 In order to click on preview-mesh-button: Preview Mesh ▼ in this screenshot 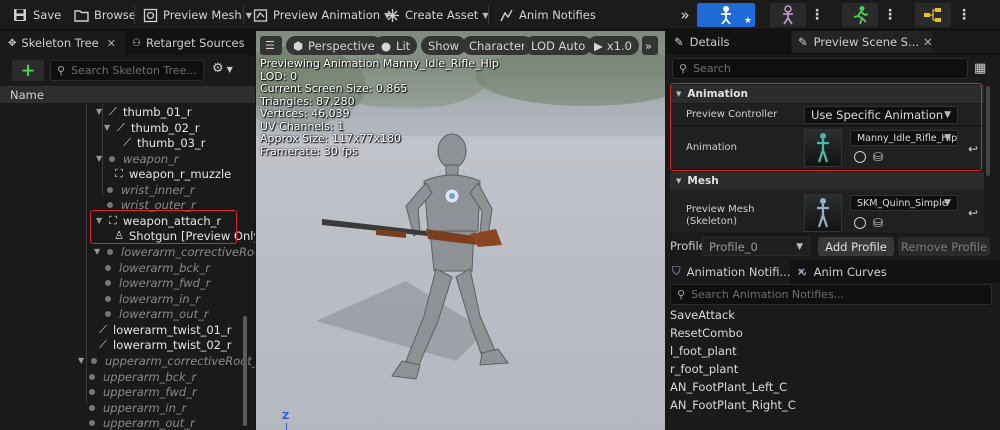, I will do `click(197, 15)`.